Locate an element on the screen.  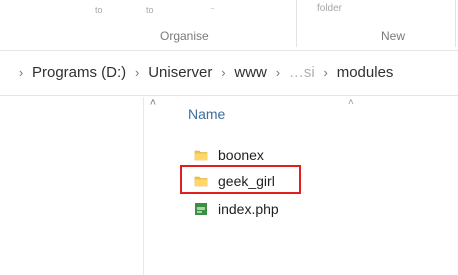
list-item-boonex: boonex is located at coordinates (229, 155).